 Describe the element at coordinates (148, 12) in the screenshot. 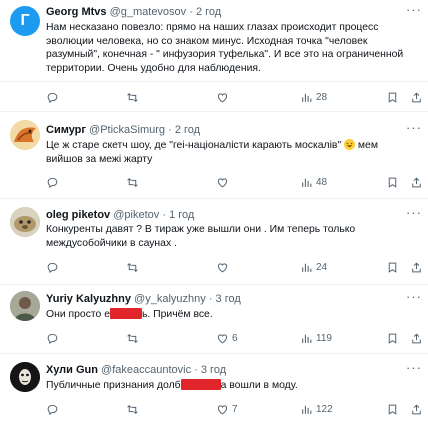

I see `author-handle: @g_matevosov` at that location.